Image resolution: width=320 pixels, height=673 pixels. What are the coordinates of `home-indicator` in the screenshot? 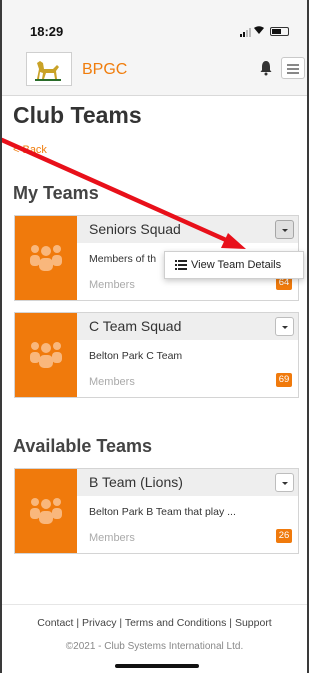 It's located at (157, 666).